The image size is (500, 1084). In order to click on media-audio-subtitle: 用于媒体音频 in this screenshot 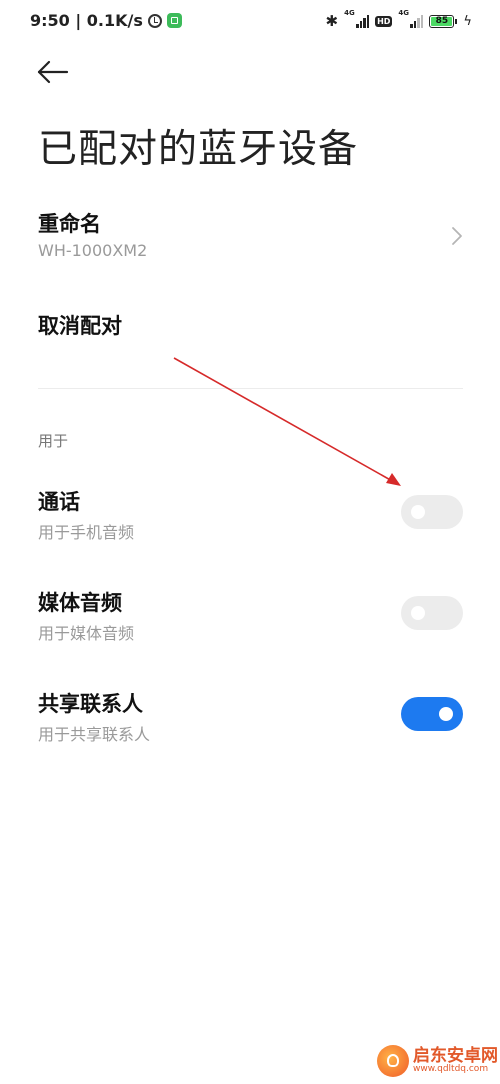, I will do `click(86, 633)`.